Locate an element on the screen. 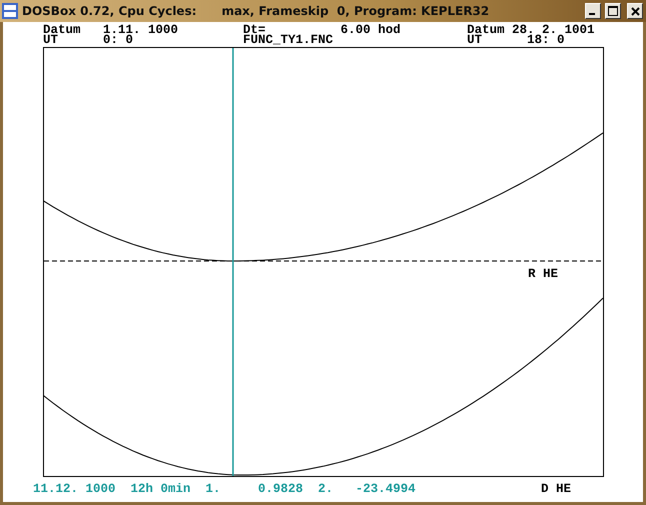 This screenshot has width=646, height=505. header-text: Dt= 6.00 hod is located at coordinates (322, 30).